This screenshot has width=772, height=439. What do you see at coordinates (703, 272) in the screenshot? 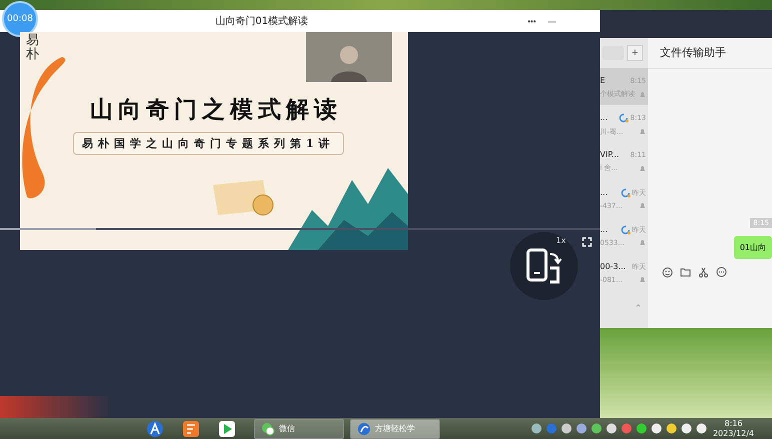
I see `scissors-icon` at bounding box center [703, 272].